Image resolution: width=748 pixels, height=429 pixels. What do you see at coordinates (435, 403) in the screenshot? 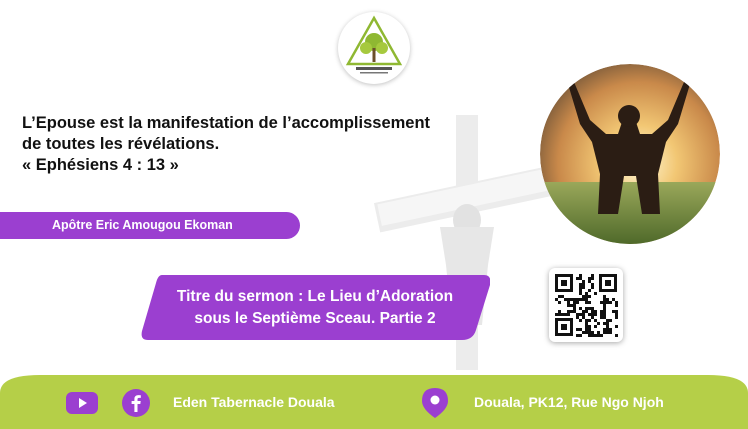
I see `location-pin-icon` at bounding box center [435, 403].